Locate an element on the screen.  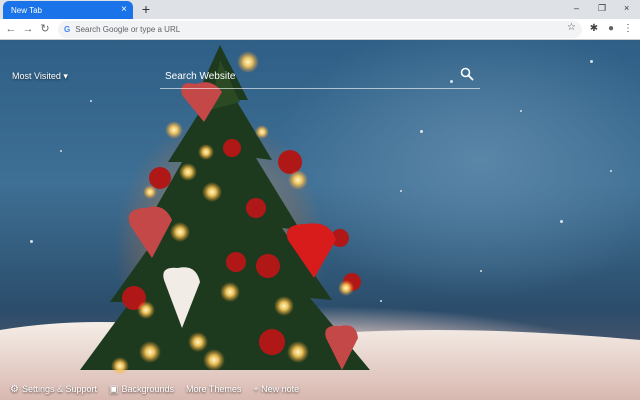
omnibox: G Search Google or type a URL ☆ is located at coordinates (320, 29).